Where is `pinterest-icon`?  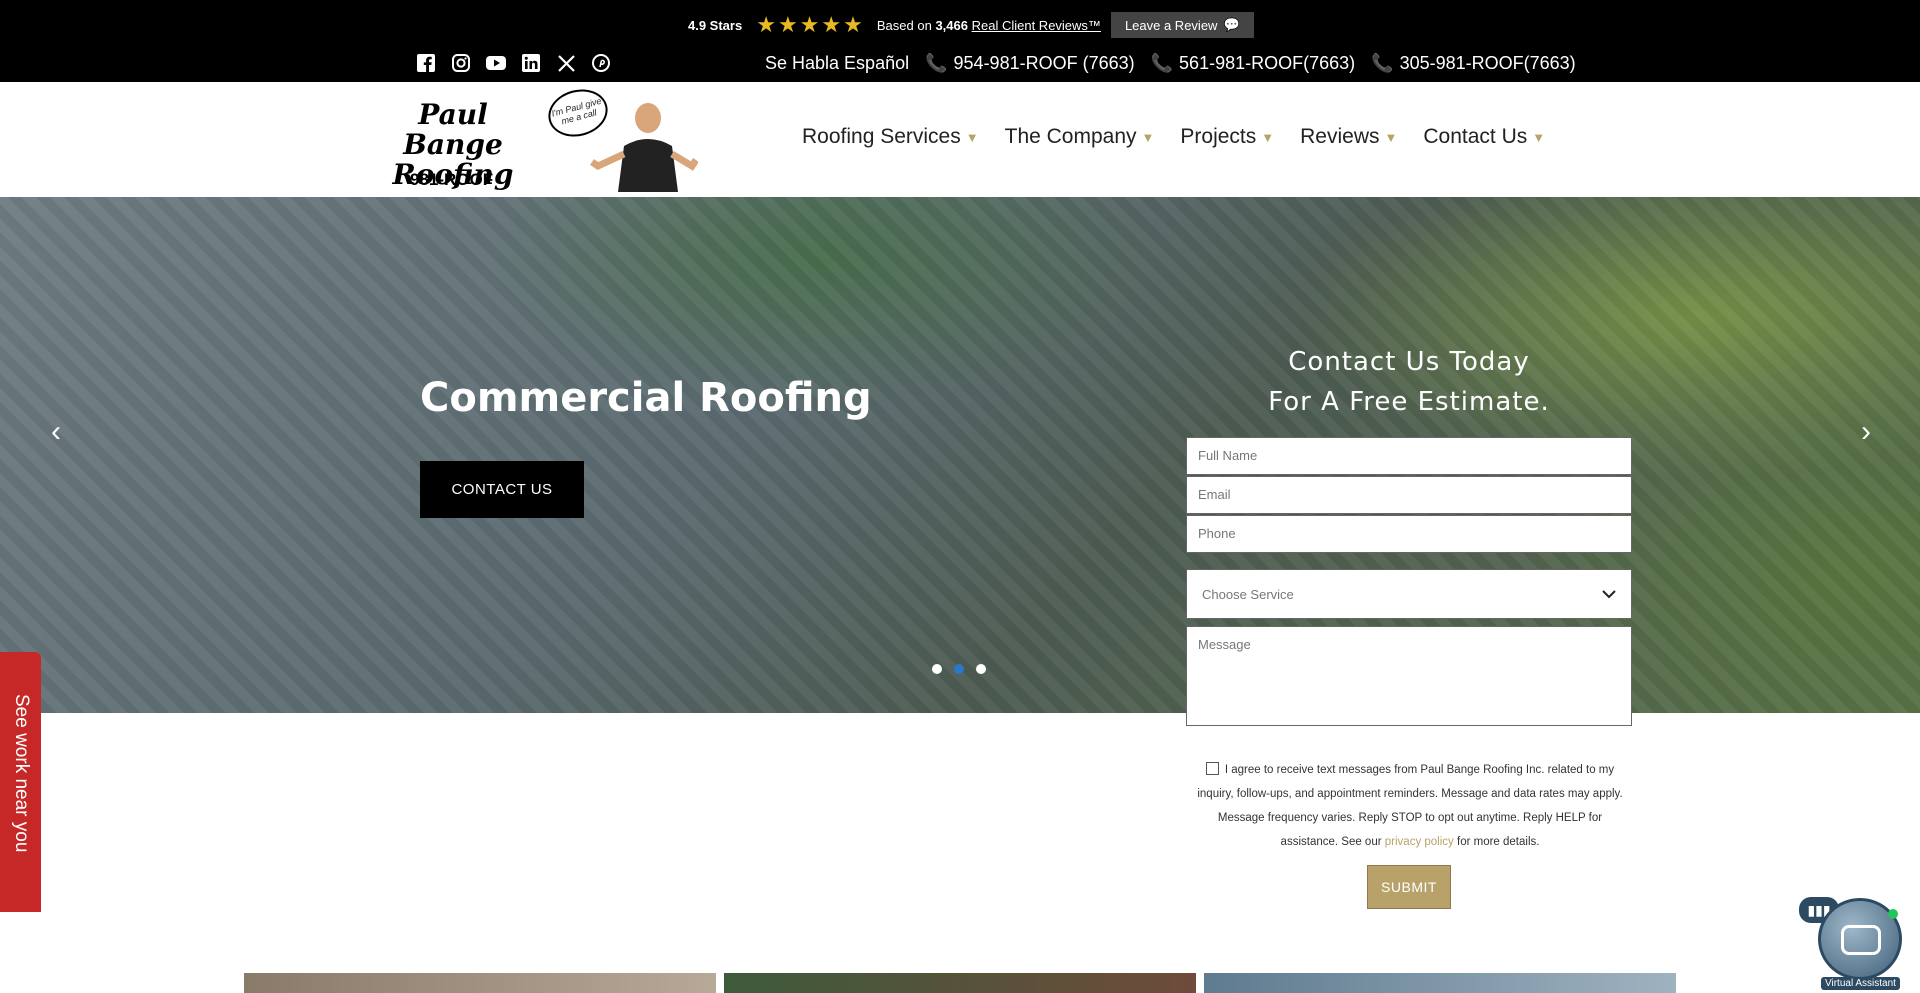
pinterest-icon is located at coordinates (601, 63).